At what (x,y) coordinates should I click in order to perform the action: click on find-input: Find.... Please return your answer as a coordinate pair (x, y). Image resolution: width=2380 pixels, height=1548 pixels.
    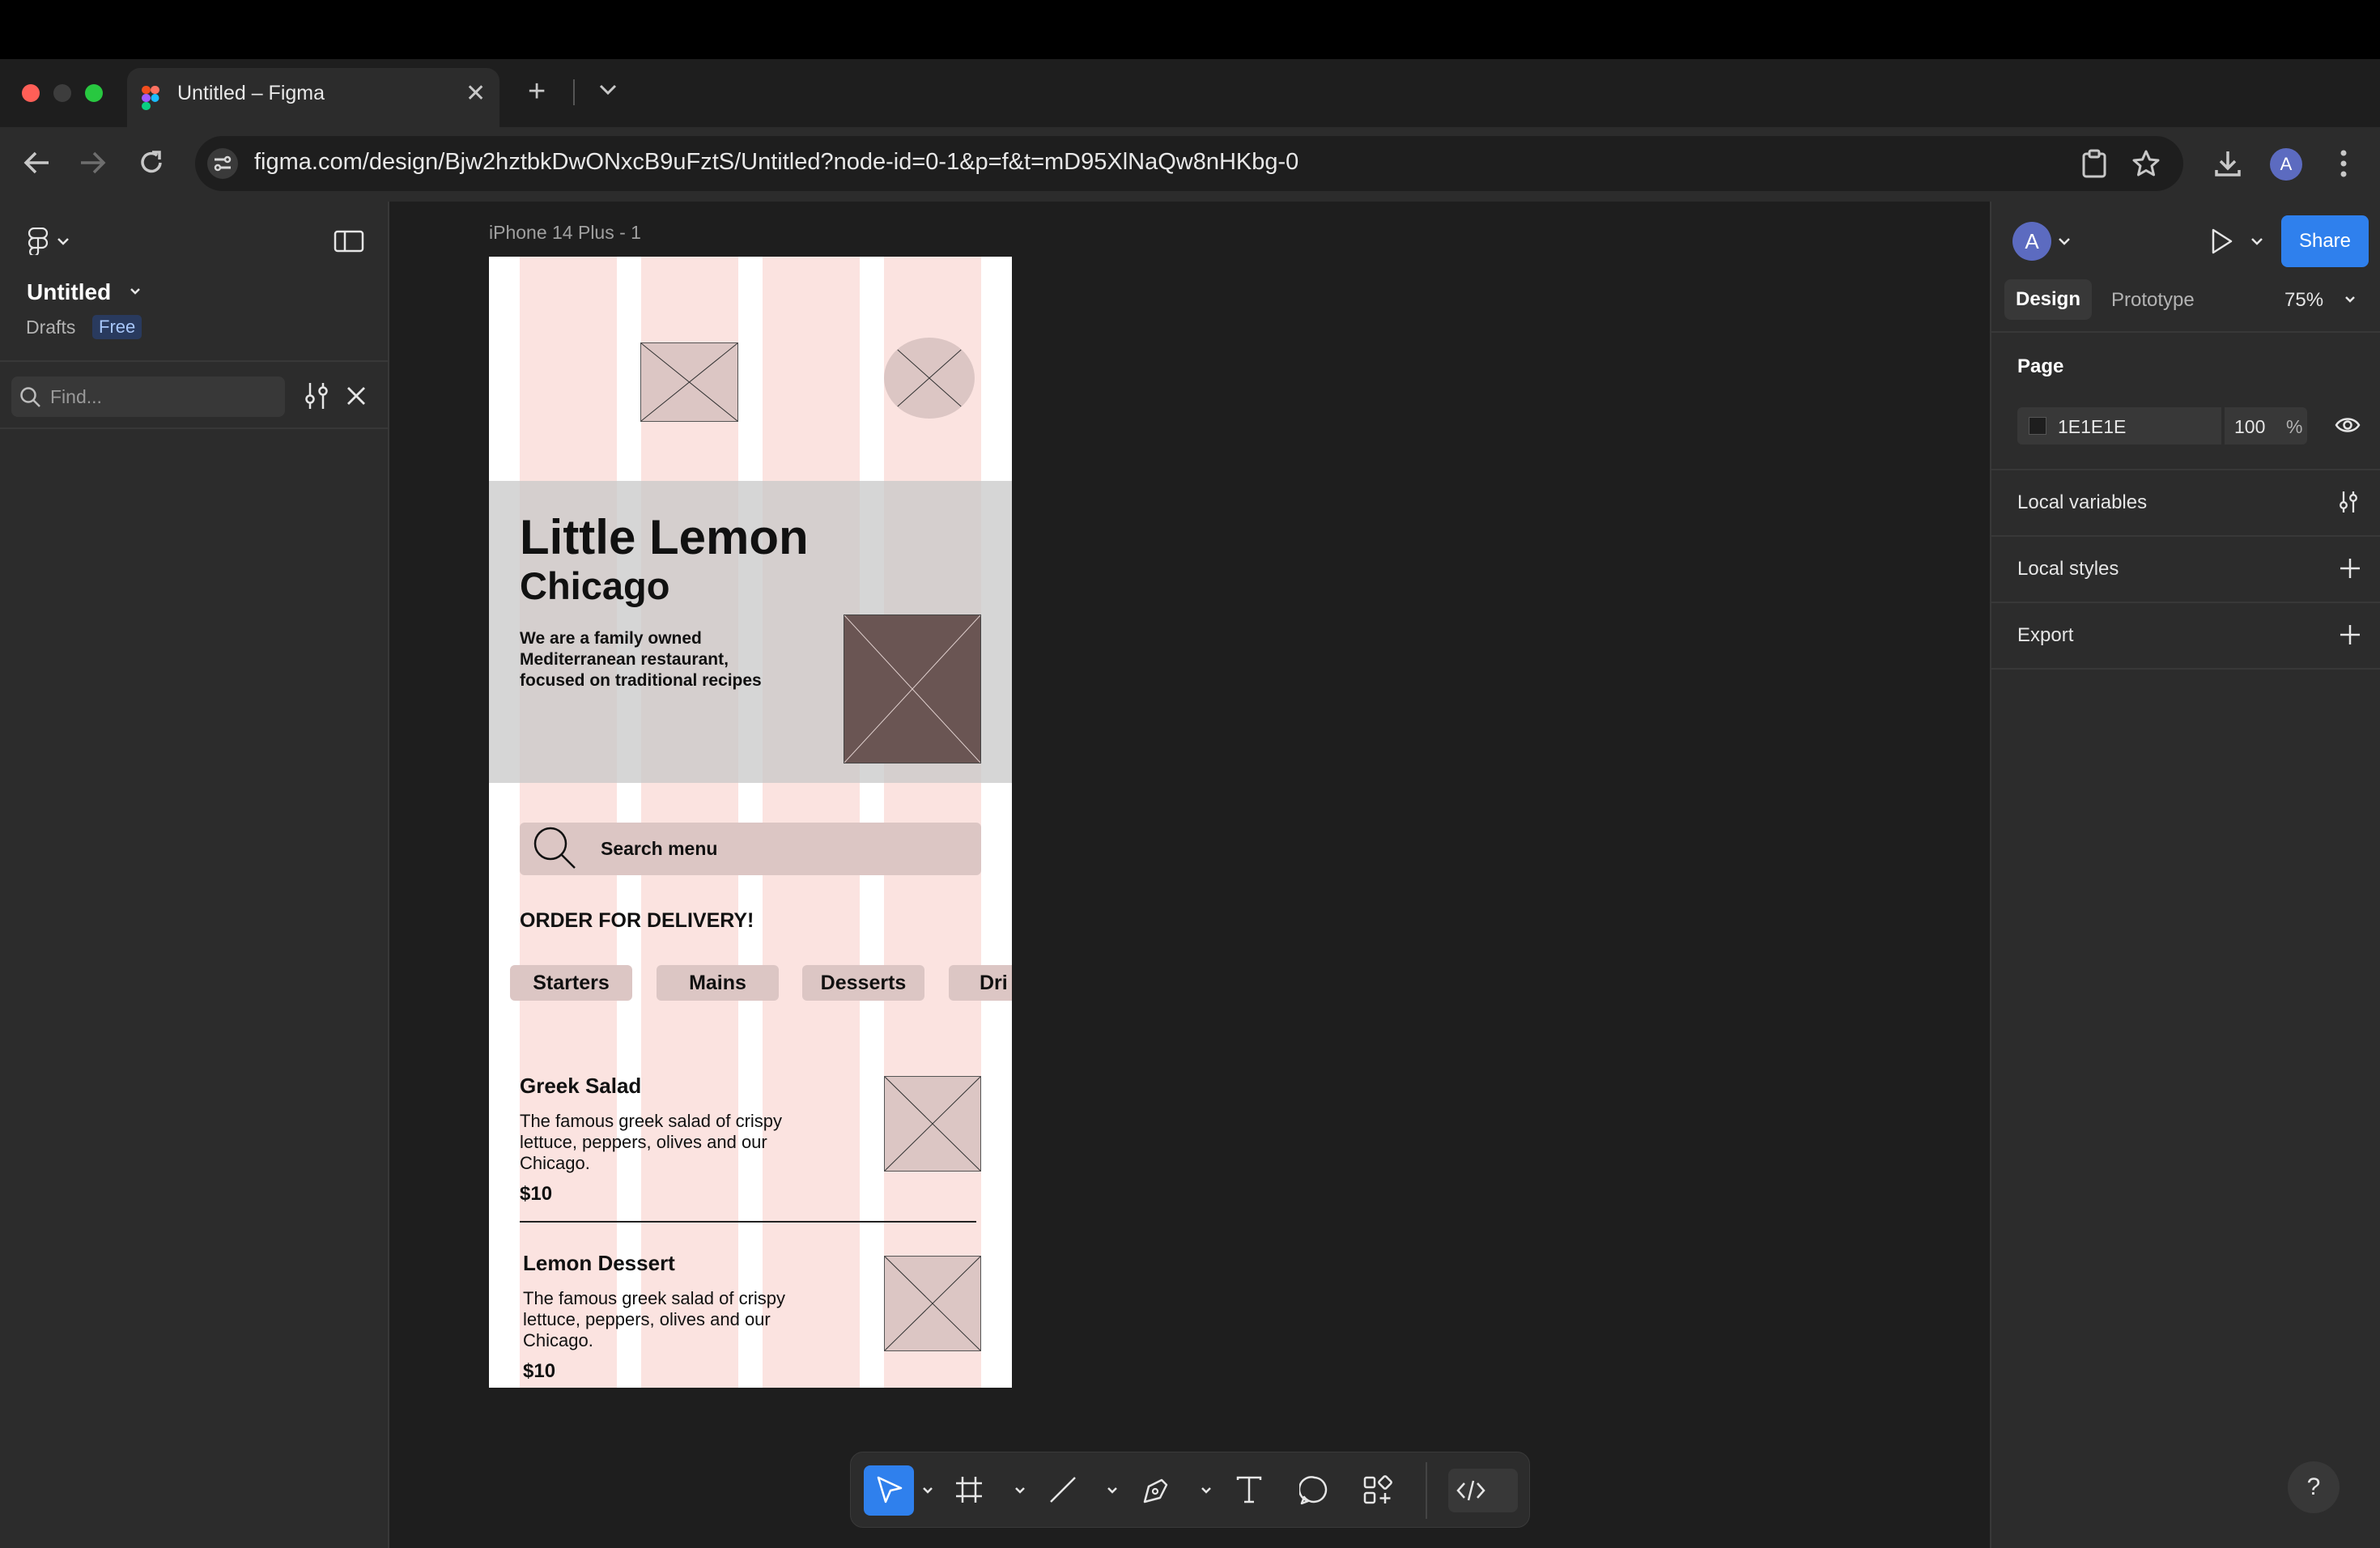
    Looking at the image, I should click on (148, 396).